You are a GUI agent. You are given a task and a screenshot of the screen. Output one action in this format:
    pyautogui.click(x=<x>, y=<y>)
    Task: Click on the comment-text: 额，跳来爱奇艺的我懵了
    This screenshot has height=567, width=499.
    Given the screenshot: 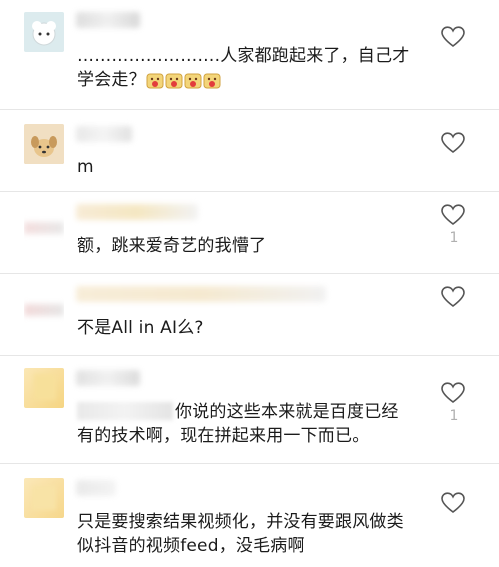 What is the action you would take?
    pyautogui.click(x=172, y=246)
    